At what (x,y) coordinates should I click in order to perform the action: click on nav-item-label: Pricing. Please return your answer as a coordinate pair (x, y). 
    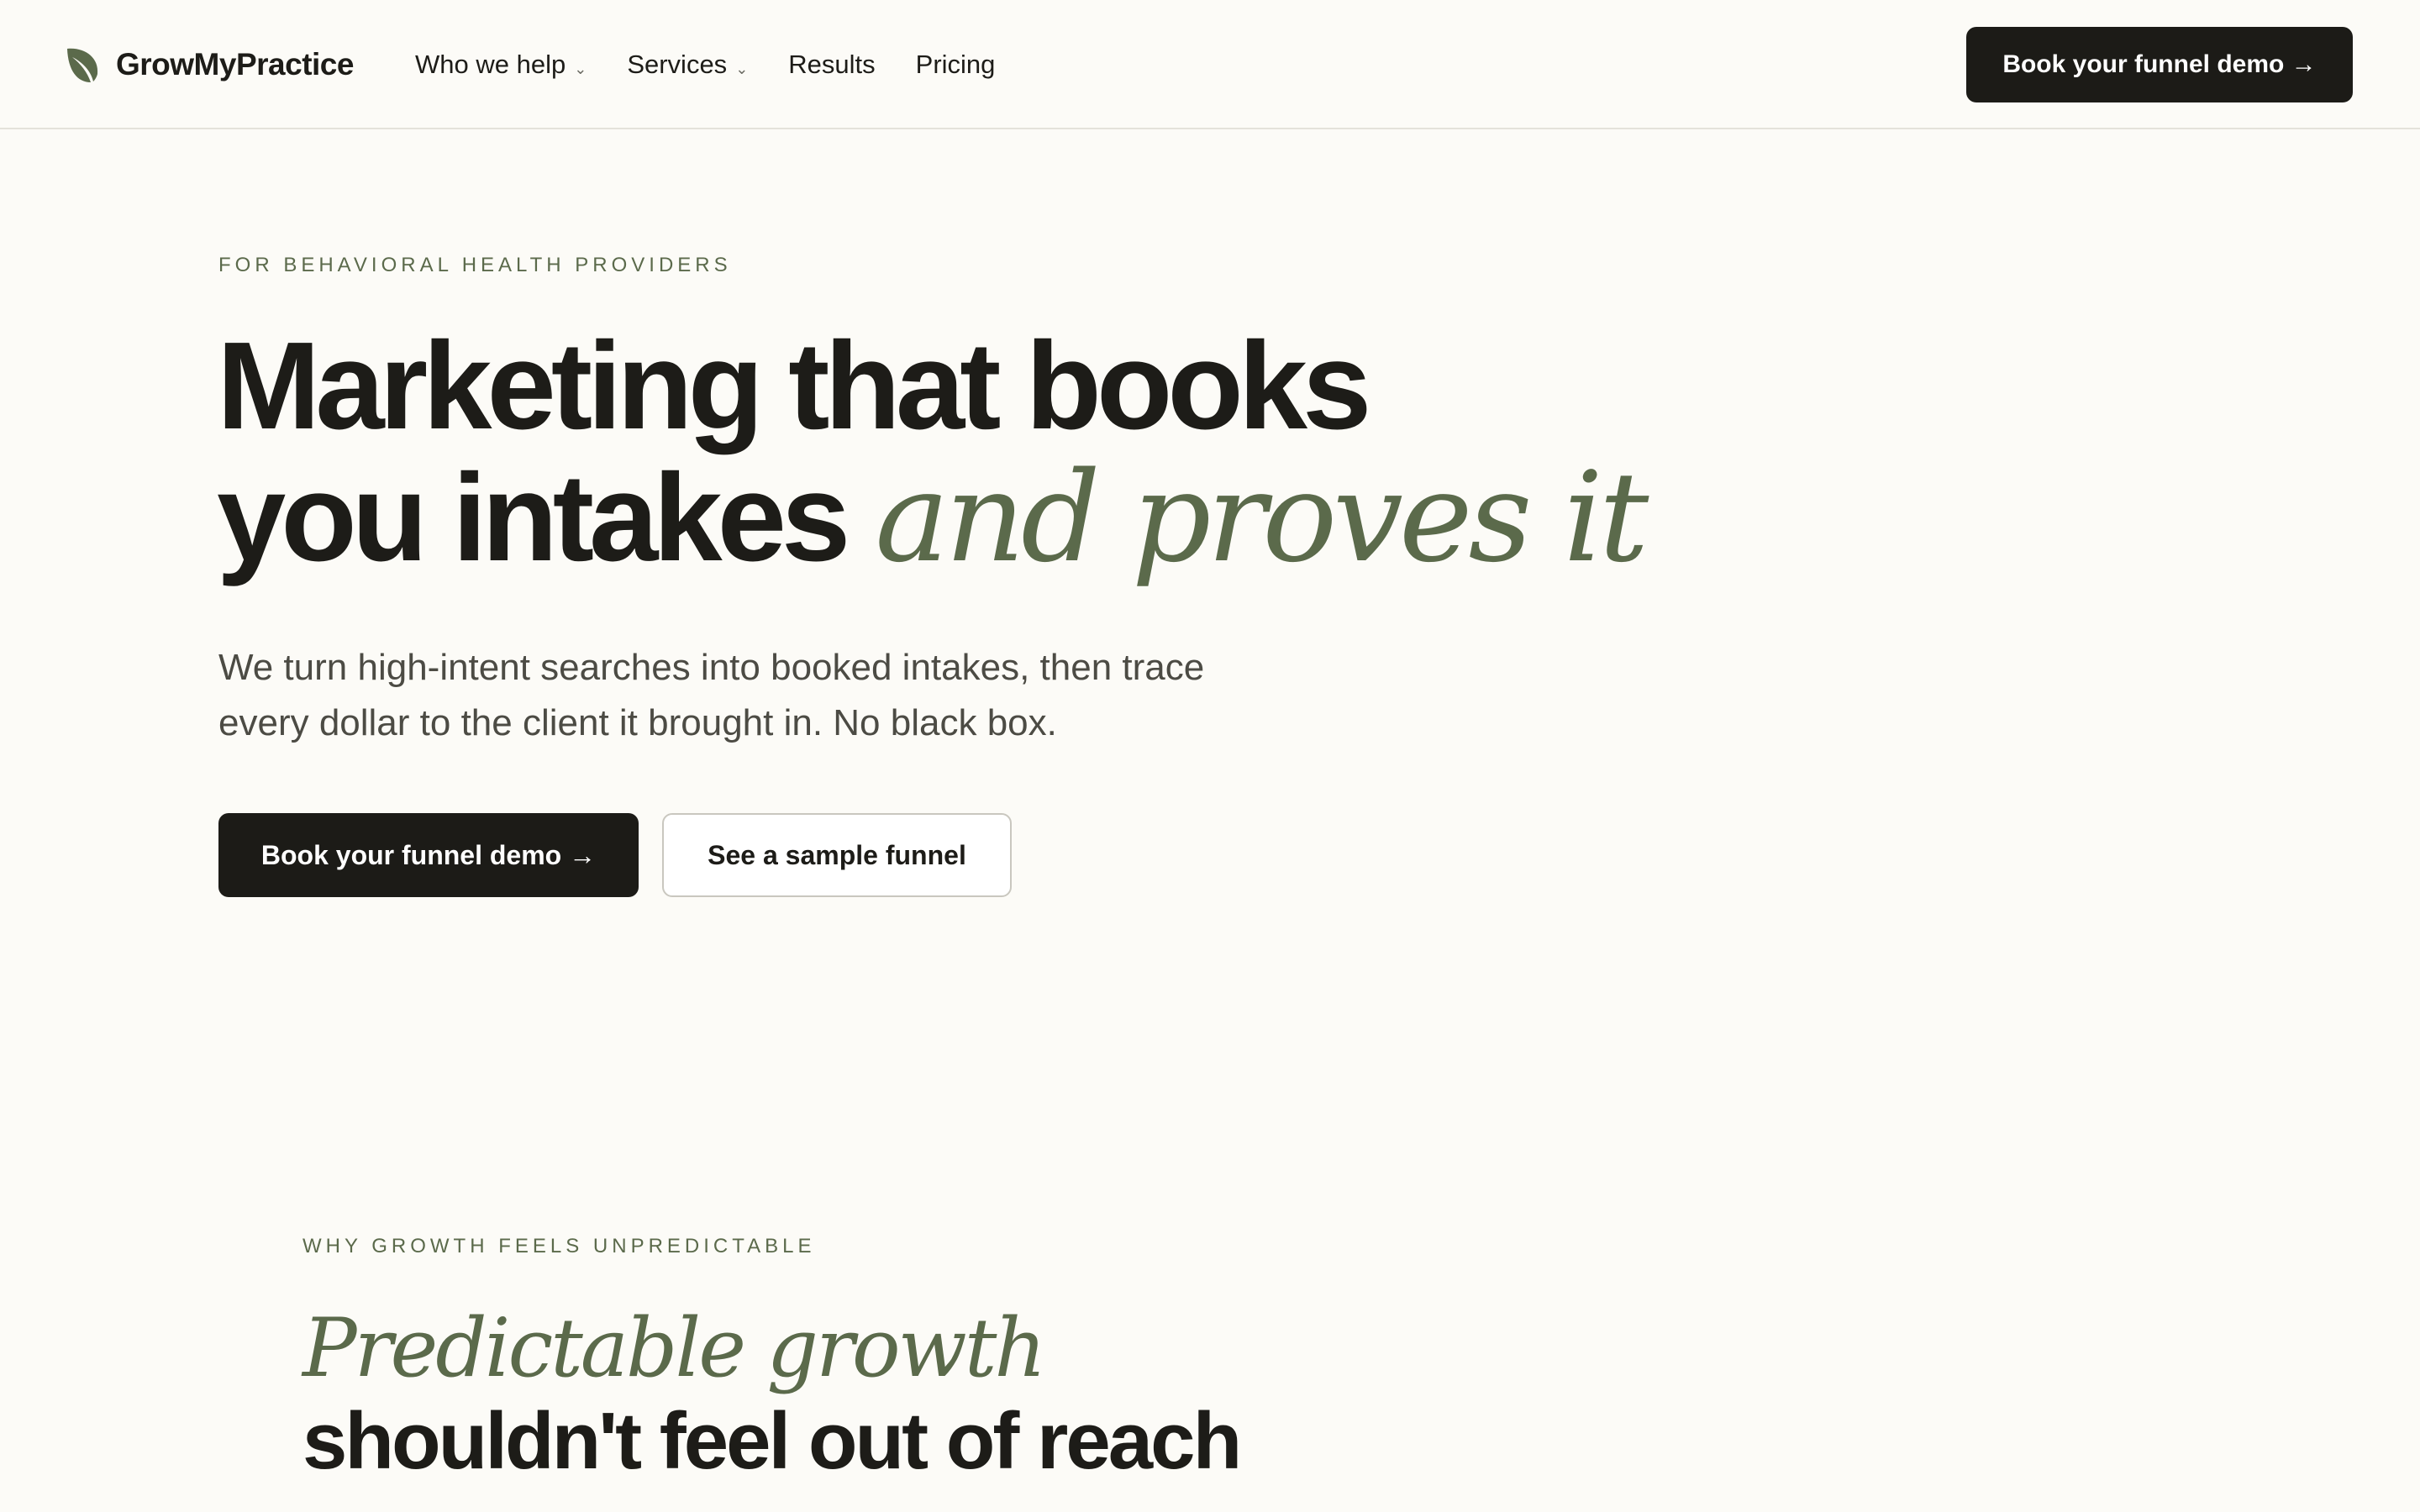
    Looking at the image, I should click on (956, 64).